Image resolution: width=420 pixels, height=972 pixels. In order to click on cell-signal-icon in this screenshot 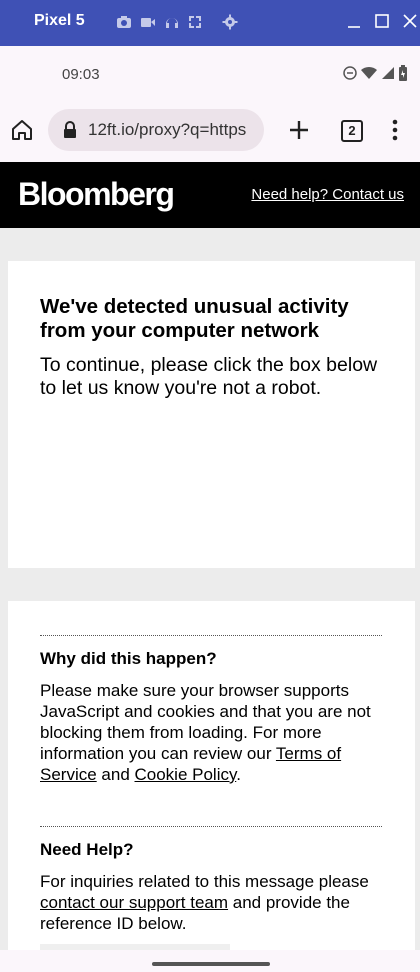, I will do `click(388, 73)`.